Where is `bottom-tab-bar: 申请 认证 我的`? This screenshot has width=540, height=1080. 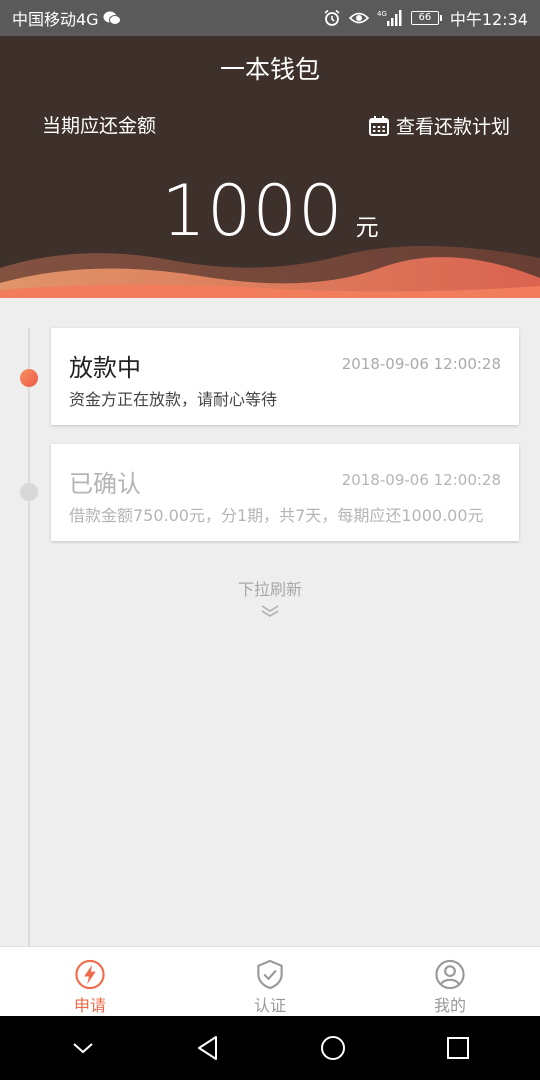 bottom-tab-bar: 申请 认证 我的 is located at coordinates (270, 981).